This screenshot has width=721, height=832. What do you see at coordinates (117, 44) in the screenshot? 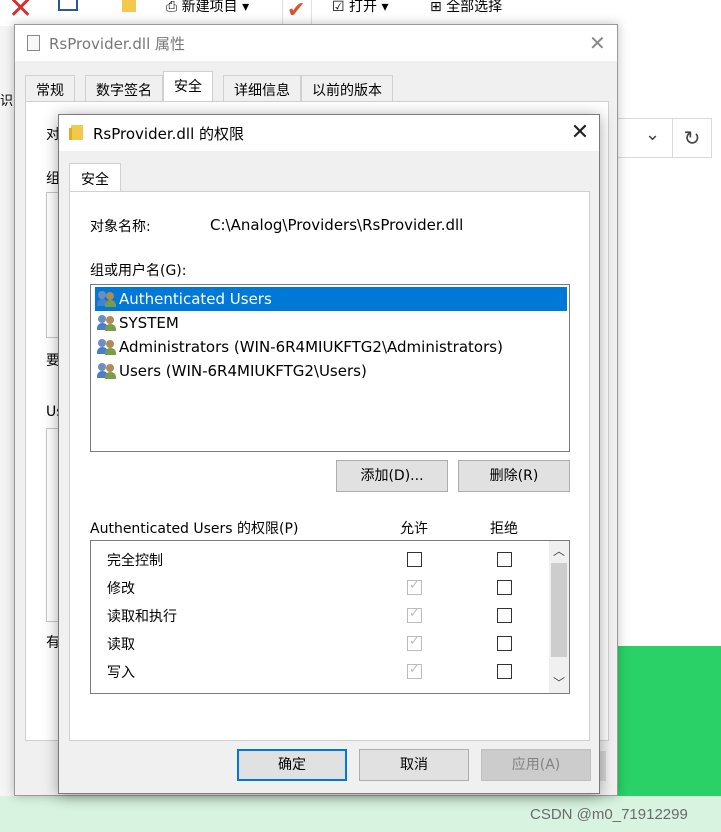
I see `properties-title: RsProvider.dll 属性` at bounding box center [117, 44].